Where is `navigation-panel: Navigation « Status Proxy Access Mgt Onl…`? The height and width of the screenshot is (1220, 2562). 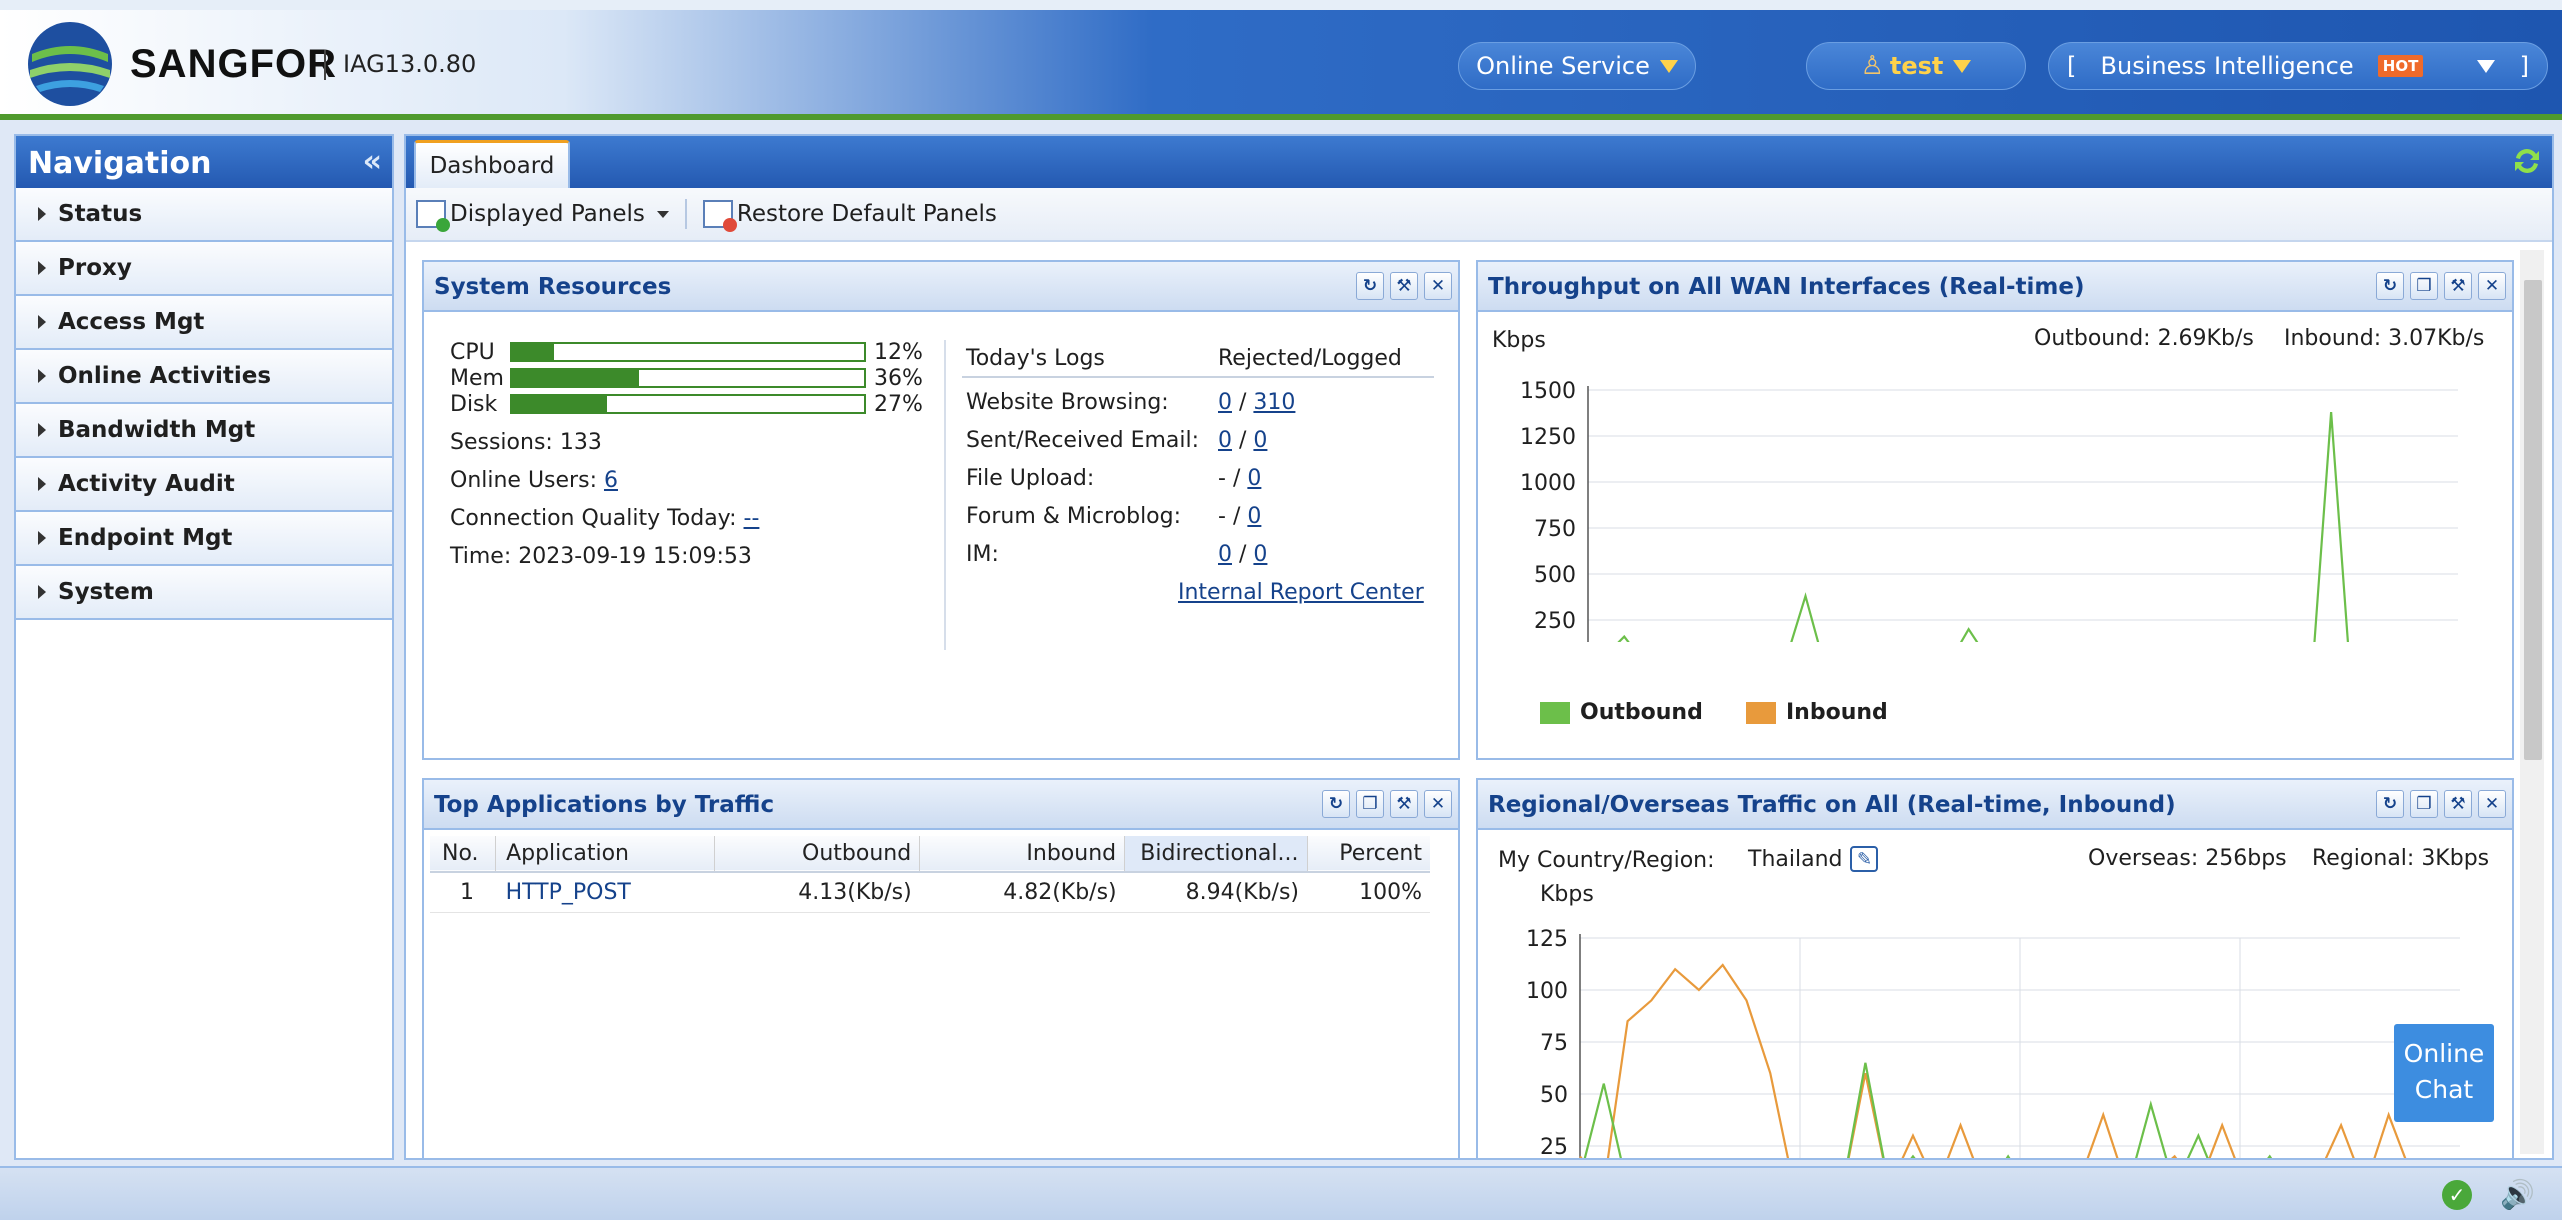
navigation-panel: Navigation « Status Proxy Access Mgt Onl… is located at coordinates (204, 647).